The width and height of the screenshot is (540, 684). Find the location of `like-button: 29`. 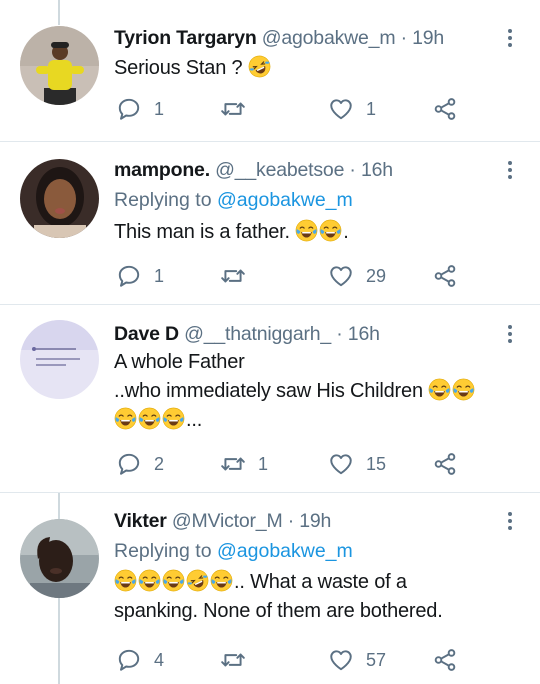

like-button: 29 is located at coordinates (357, 276).